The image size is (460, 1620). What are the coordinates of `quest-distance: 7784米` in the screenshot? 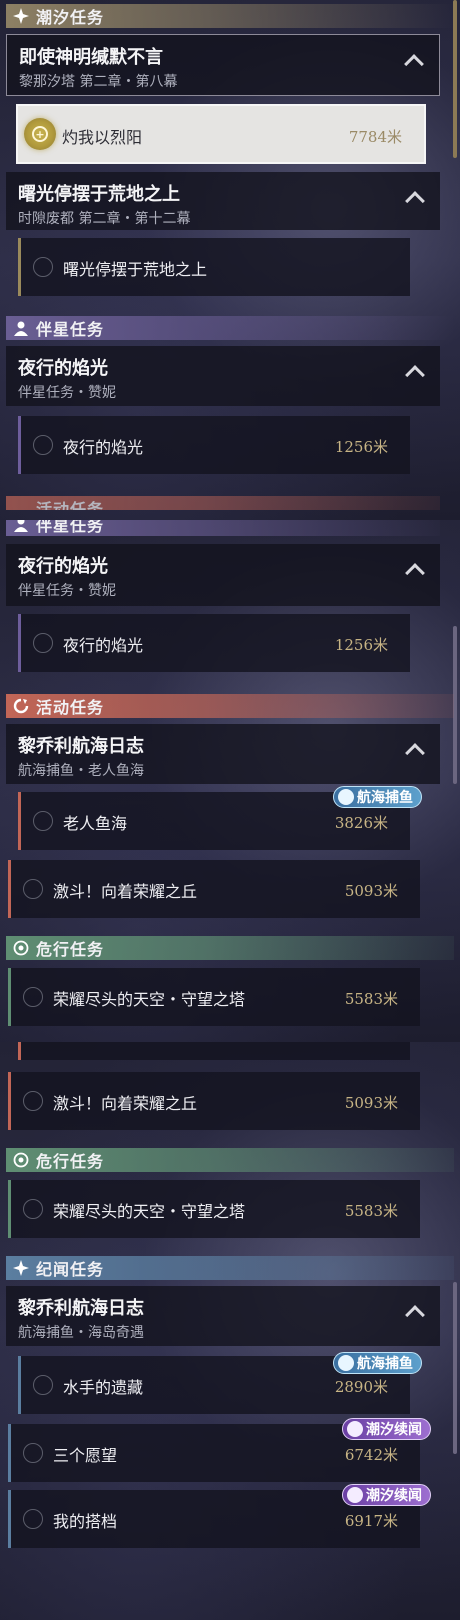 It's located at (375, 137).